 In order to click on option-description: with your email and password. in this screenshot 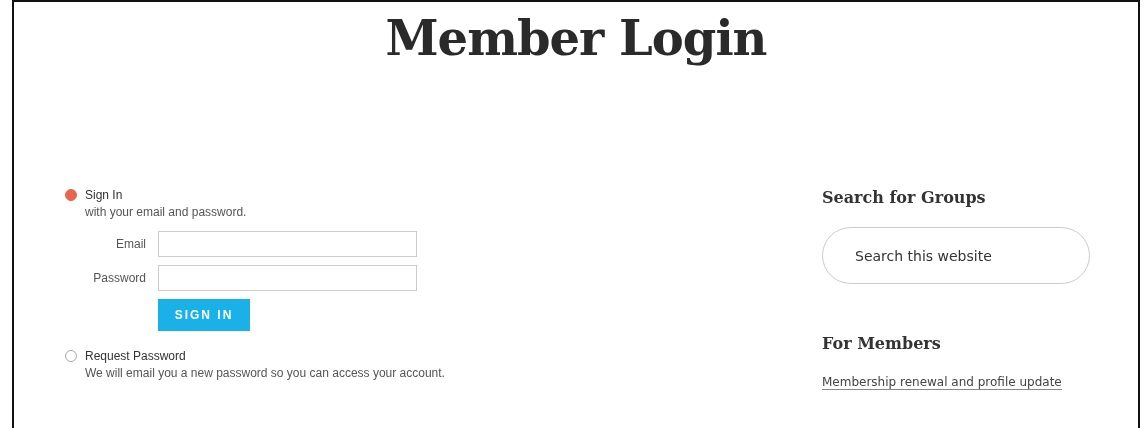, I will do `click(166, 212)`.